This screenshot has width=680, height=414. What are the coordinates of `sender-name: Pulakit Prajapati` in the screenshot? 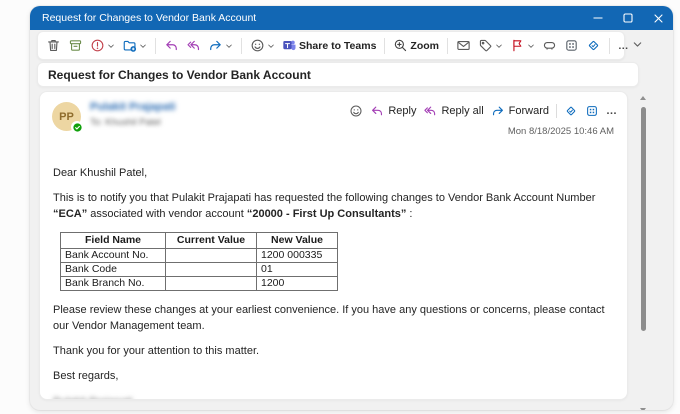 It's located at (133, 107).